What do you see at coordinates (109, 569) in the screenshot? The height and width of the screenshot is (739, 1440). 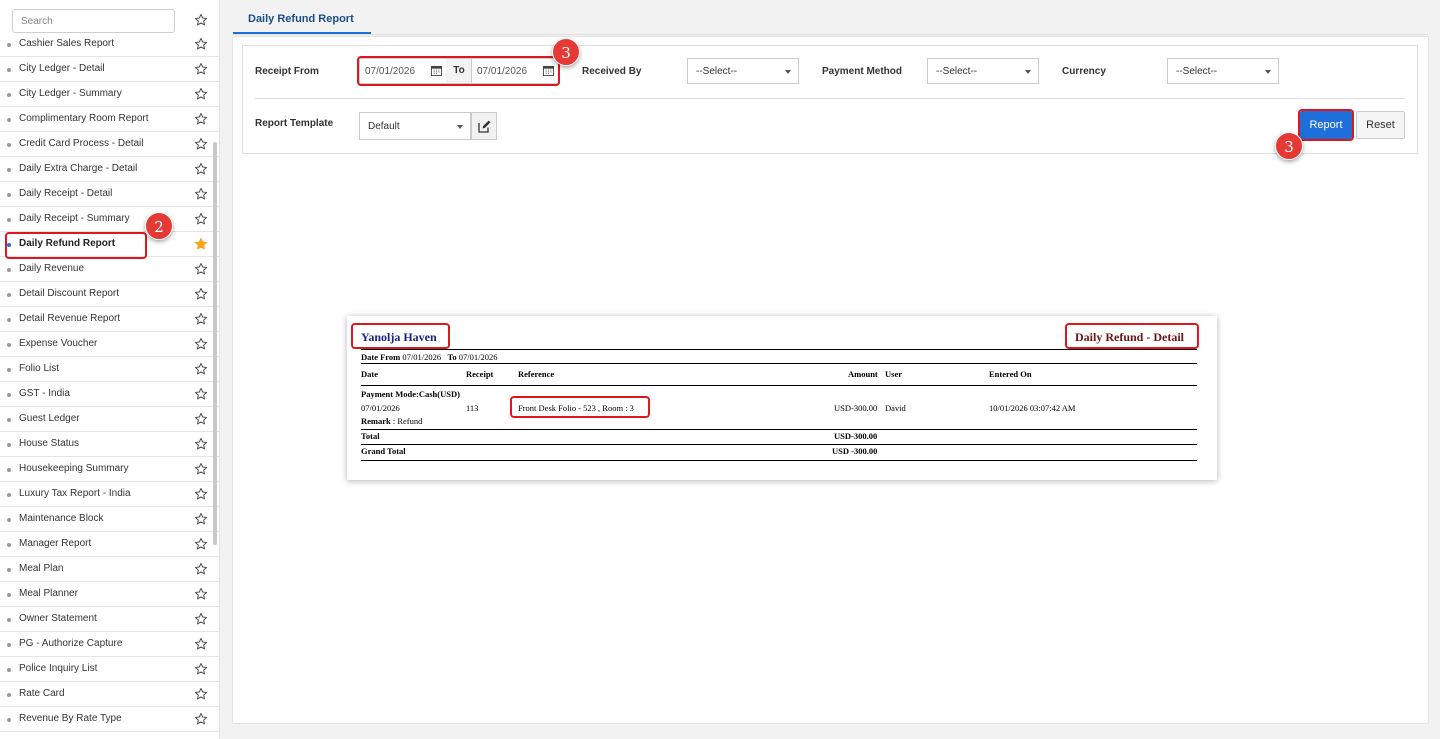 I see `sidebar-item: Meal Plan` at bounding box center [109, 569].